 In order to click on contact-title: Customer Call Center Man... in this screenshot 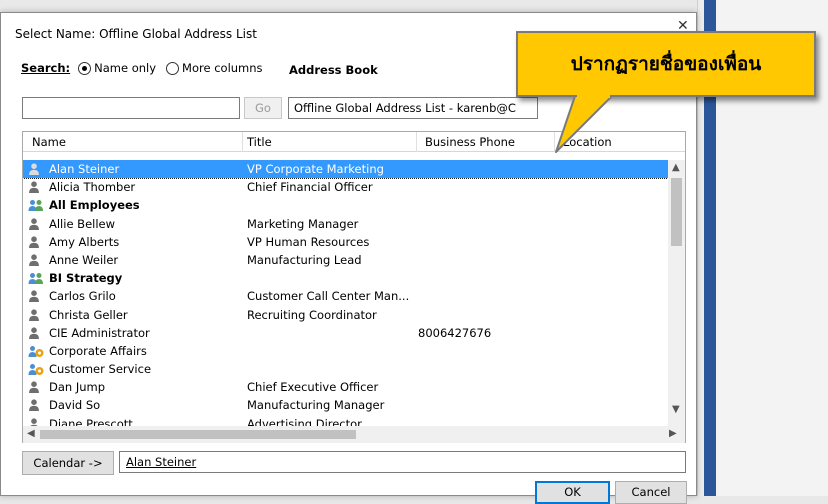, I will do `click(328, 296)`.